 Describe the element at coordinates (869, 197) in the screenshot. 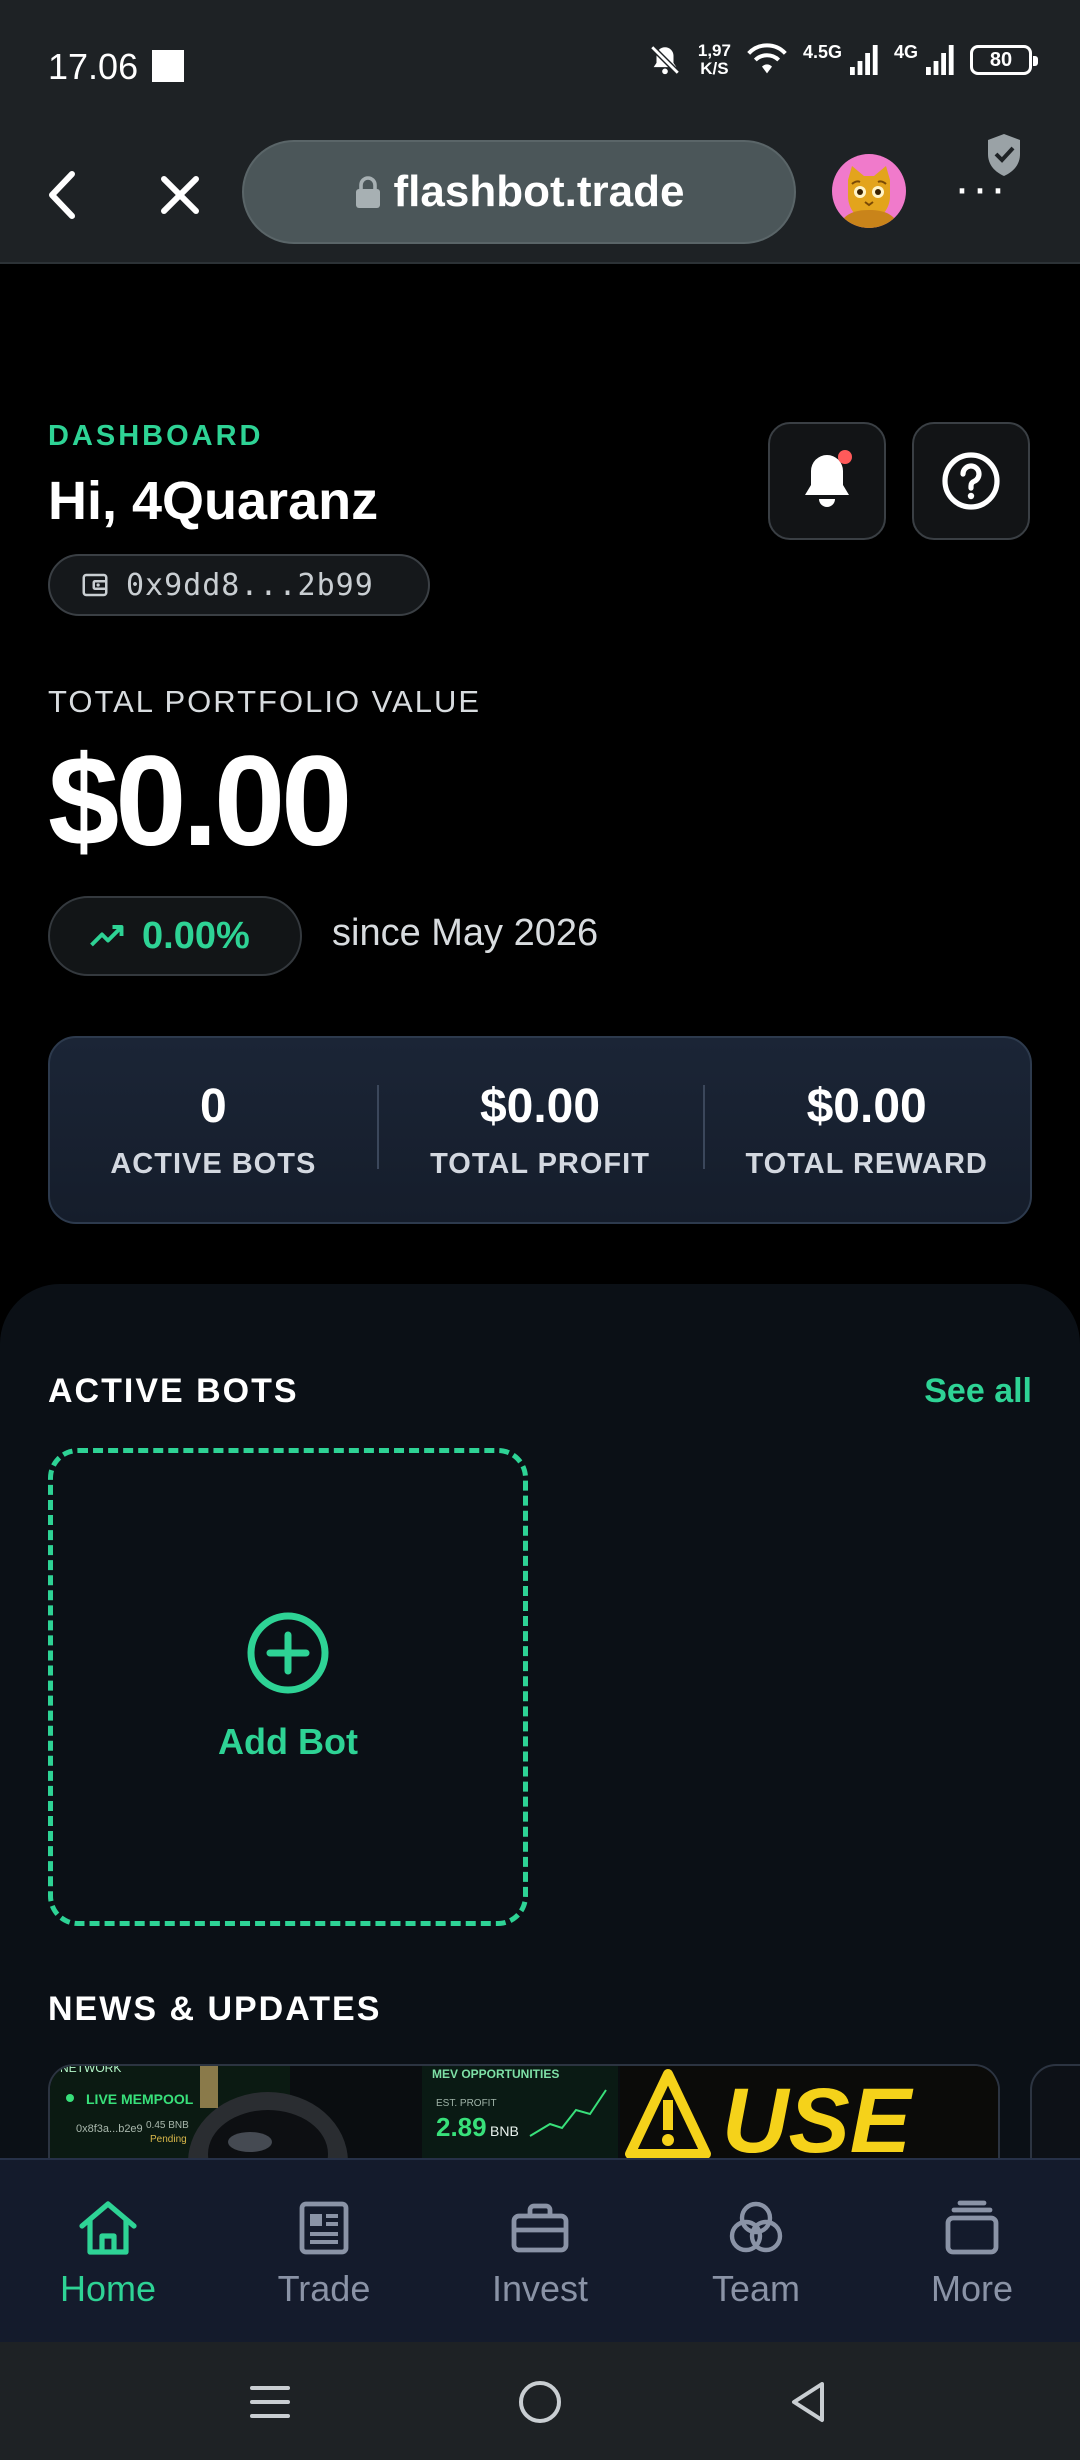

I see `cat-avatar-icon` at that location.